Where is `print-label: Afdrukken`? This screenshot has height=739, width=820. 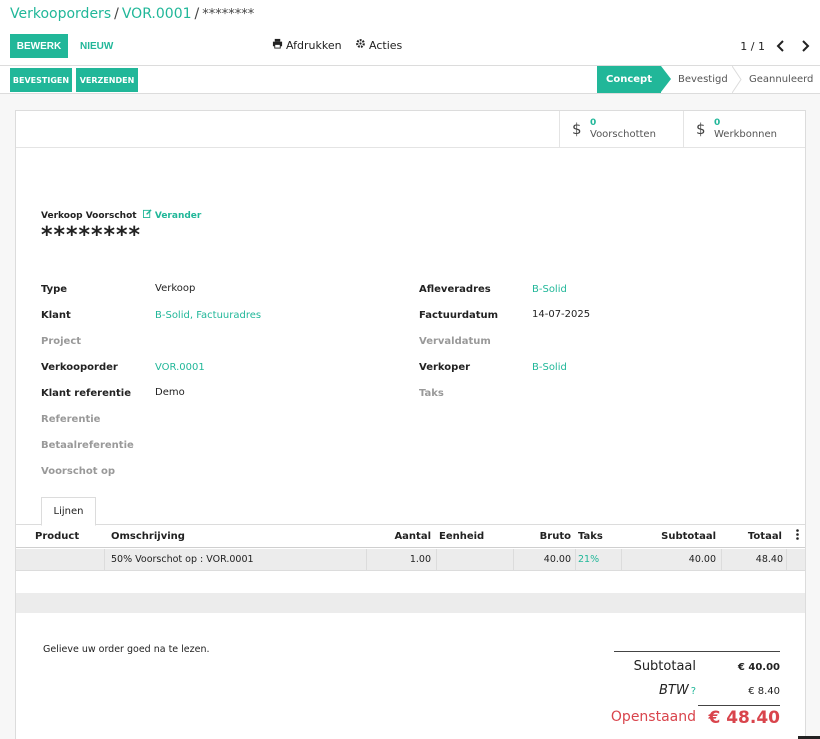 print-label: Afdrukken is located at coordinates (314, 45).